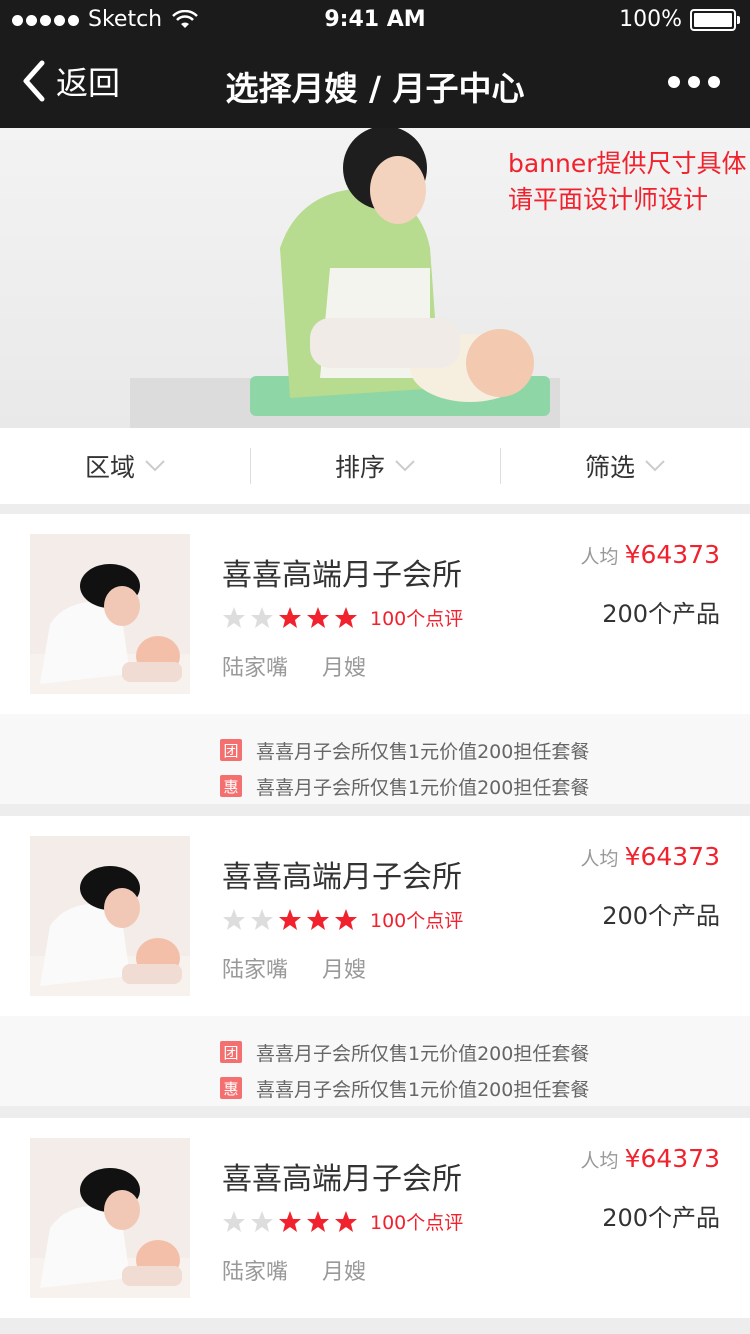 This screenshot has height=1334, width=750. What do you see at coordinates (609, 467) in the screenshot?
I see `filter-label: 筛选` at bounding box center [609, 467].